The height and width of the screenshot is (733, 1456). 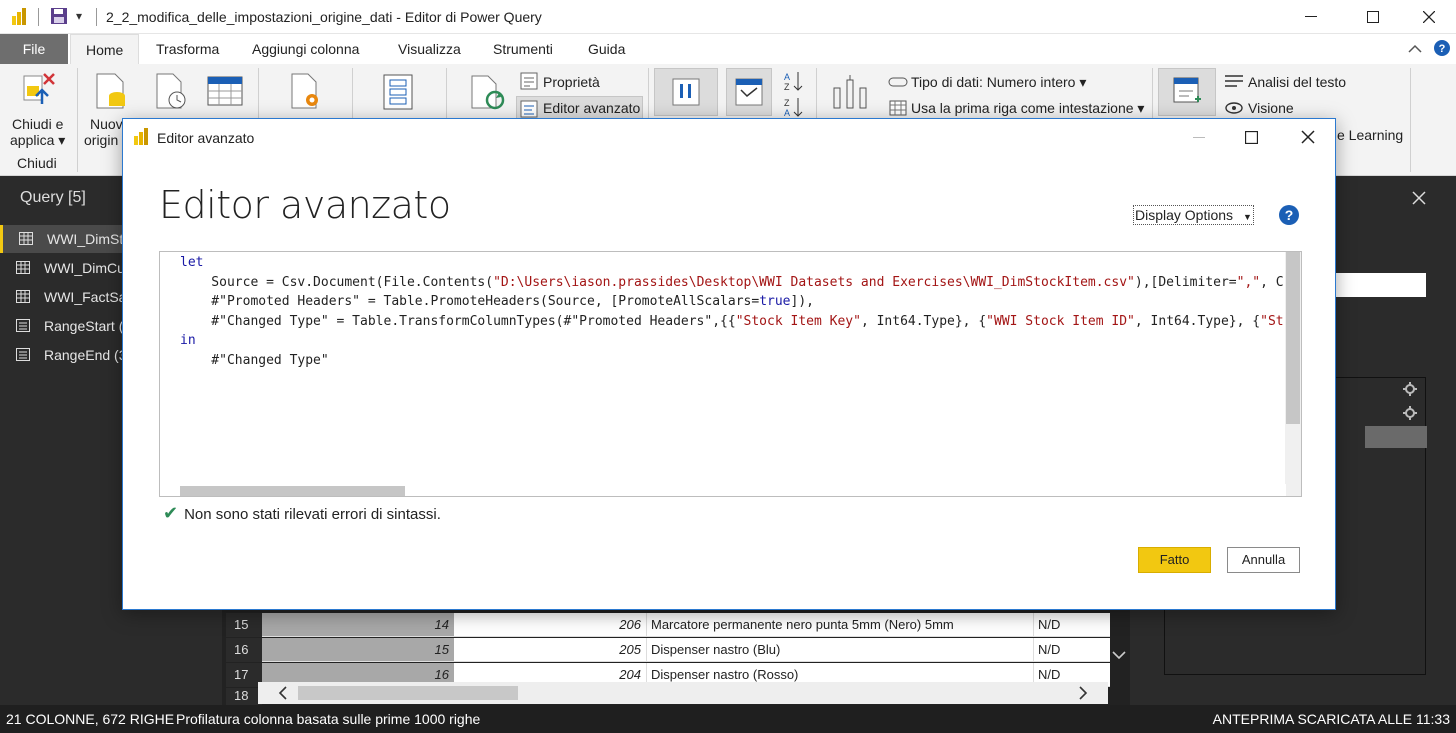 What do you see at coordinates (305, 205) in the screenshot?
I see `dialog-heading: Editor avanzato` at bounding box center [305, 205].